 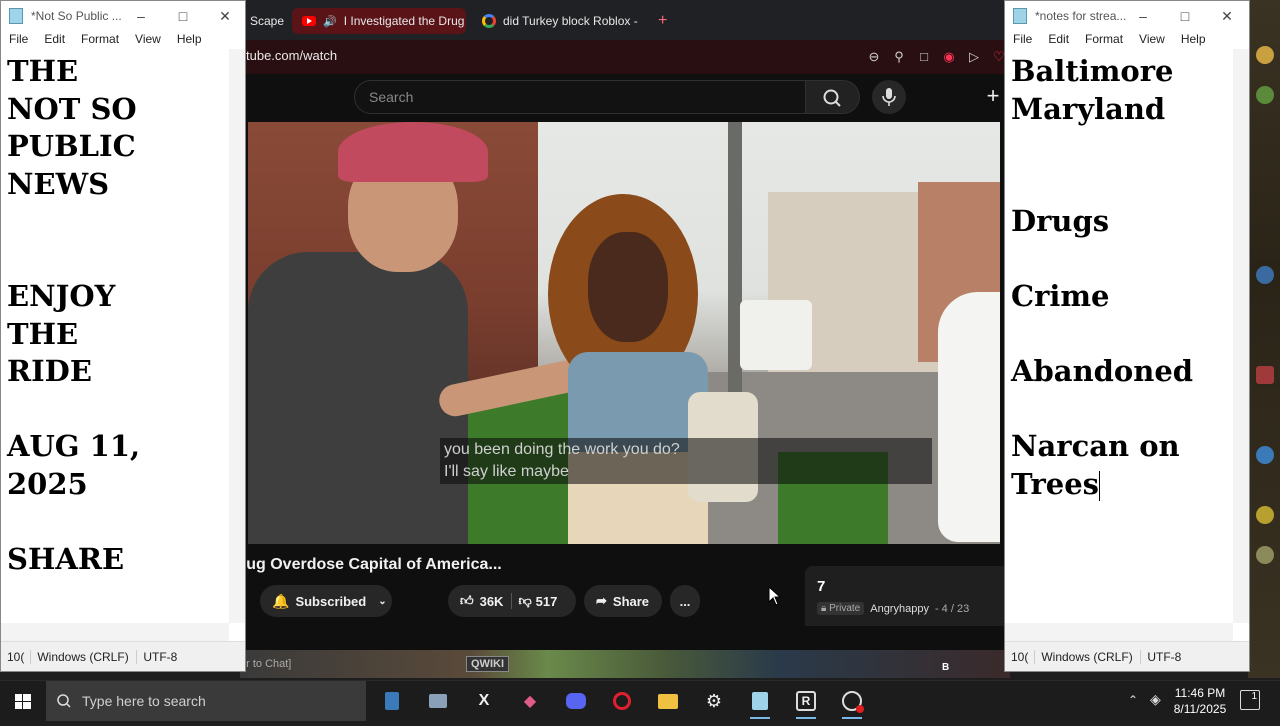 I want to click on file-explorer-alt-icon, so click(x=438, y=701).